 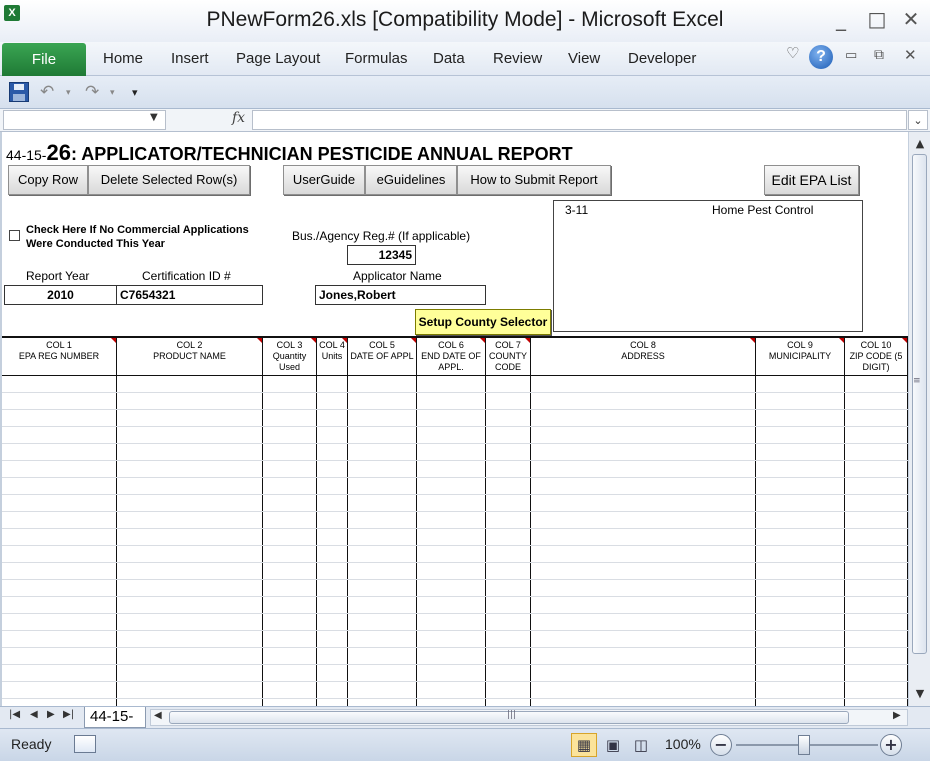 What do you see at coordinates (876, 356) in the screenshot?
I see `column-header: COL 10 ZIP CODE (5 DIGIT)` at bounding box center [876, 356].